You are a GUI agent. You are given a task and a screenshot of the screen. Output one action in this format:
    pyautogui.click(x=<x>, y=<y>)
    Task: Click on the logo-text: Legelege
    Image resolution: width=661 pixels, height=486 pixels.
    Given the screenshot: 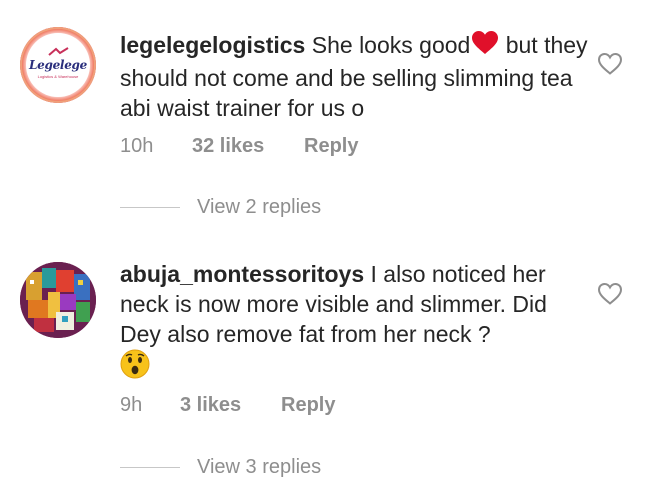 What is the action you would take?
    pyautogui.click(x=58, y=65)
    